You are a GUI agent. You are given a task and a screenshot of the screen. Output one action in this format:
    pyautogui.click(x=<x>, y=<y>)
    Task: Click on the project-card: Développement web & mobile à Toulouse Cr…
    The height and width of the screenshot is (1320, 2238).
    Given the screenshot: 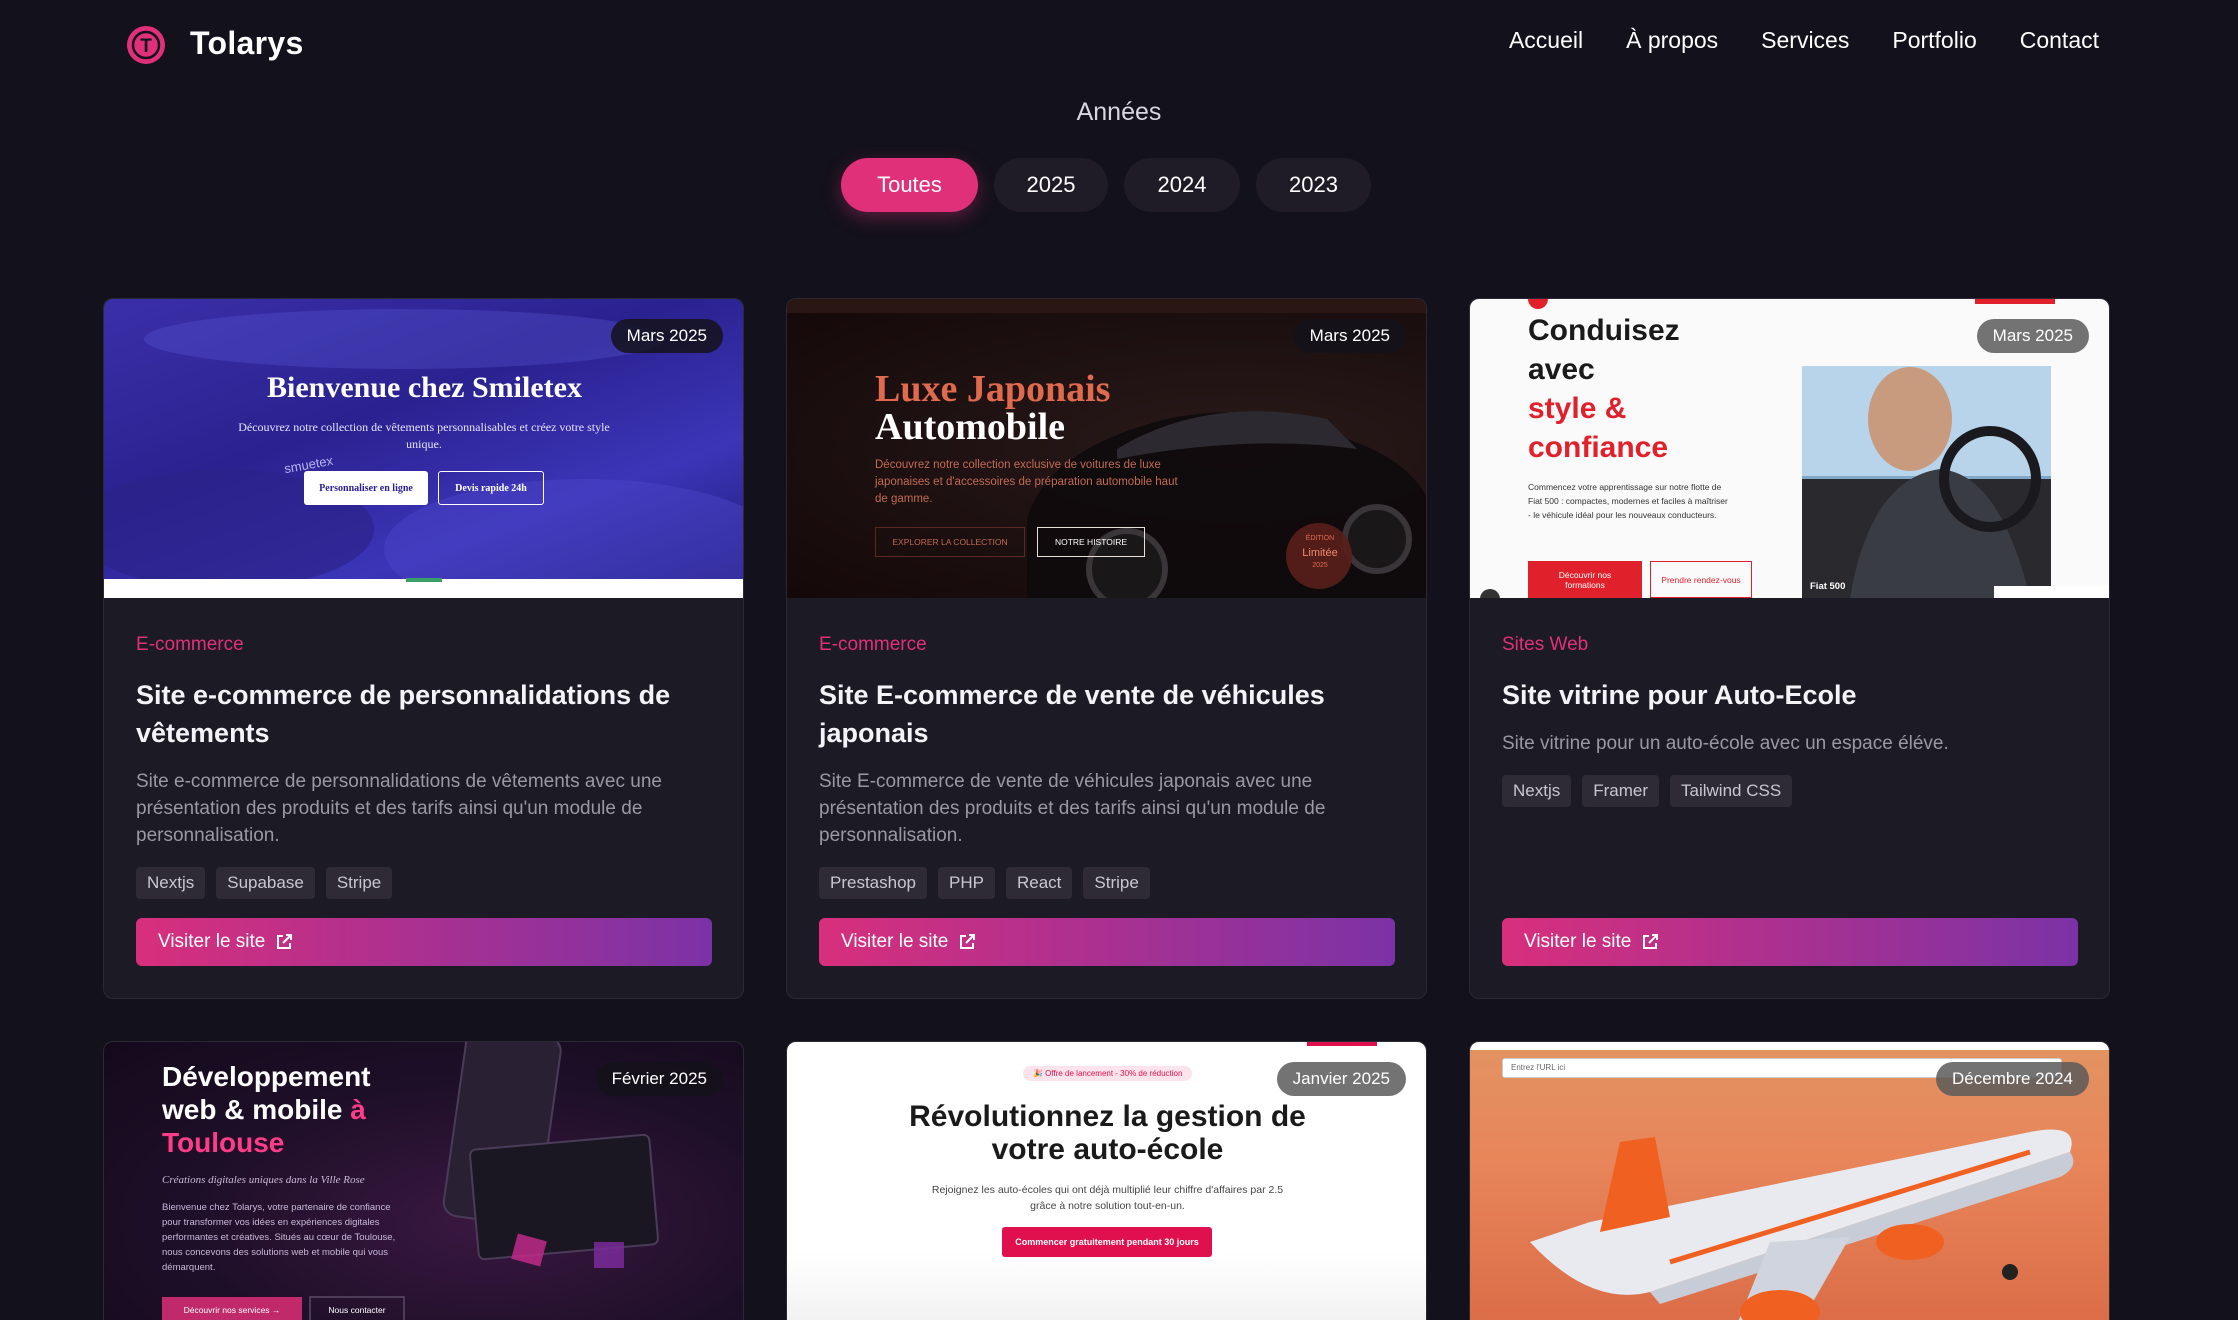 What is the action you would take?
    pyautogui.click(x=423, y=1180)
    